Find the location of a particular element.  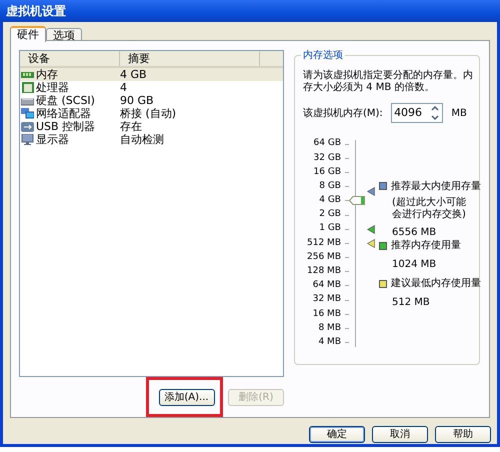

device-row: 内存 4 GB is located at coordinates (151, 74).